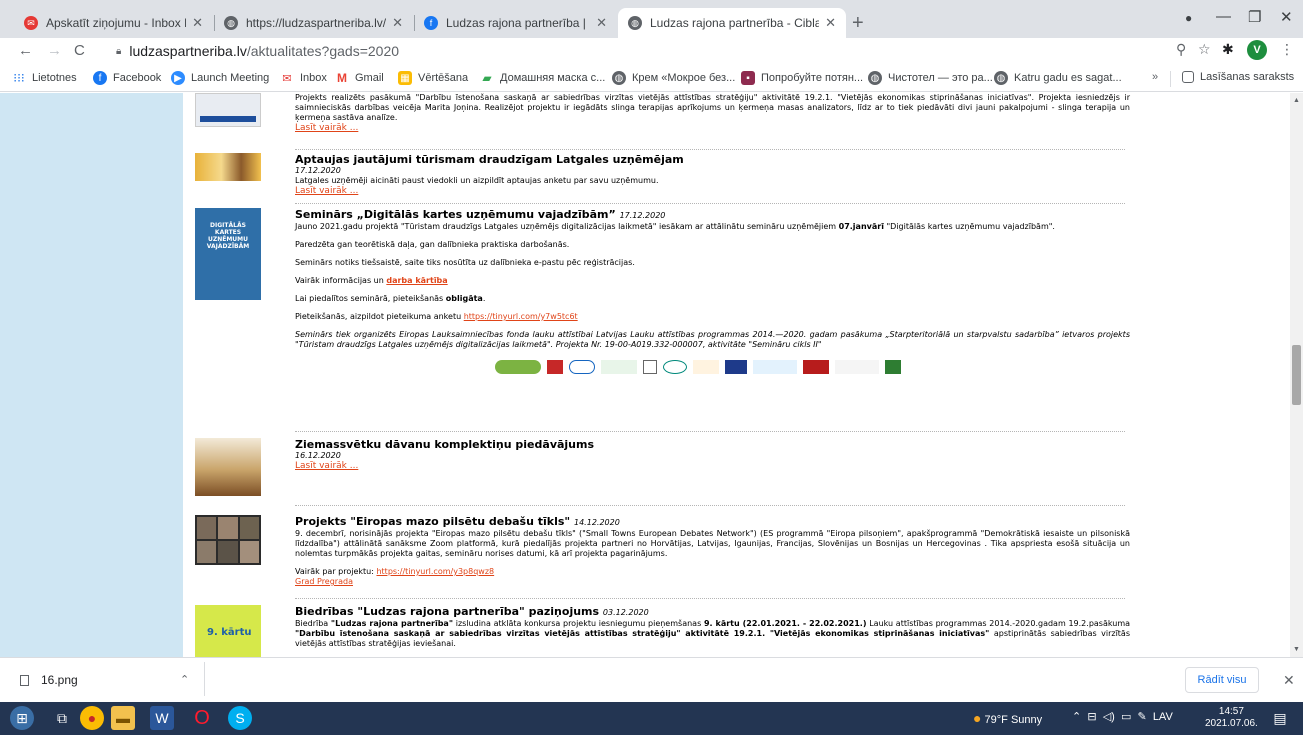 The image size is (1303, 735). Describe the element at coordinates (79, 50) in the screenshot. I see `reload-button: C` at that location.